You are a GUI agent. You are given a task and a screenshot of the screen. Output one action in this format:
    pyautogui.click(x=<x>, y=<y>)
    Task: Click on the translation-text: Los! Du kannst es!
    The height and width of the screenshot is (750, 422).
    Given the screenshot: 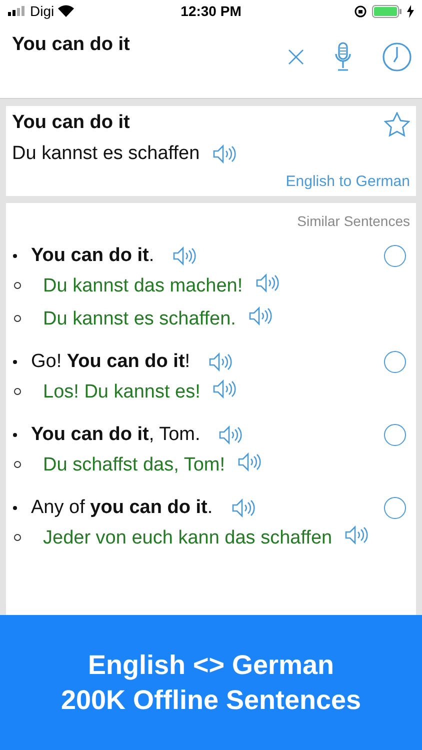 What is the action you would take?
    pyautogui.click(x=121, y=392)
    